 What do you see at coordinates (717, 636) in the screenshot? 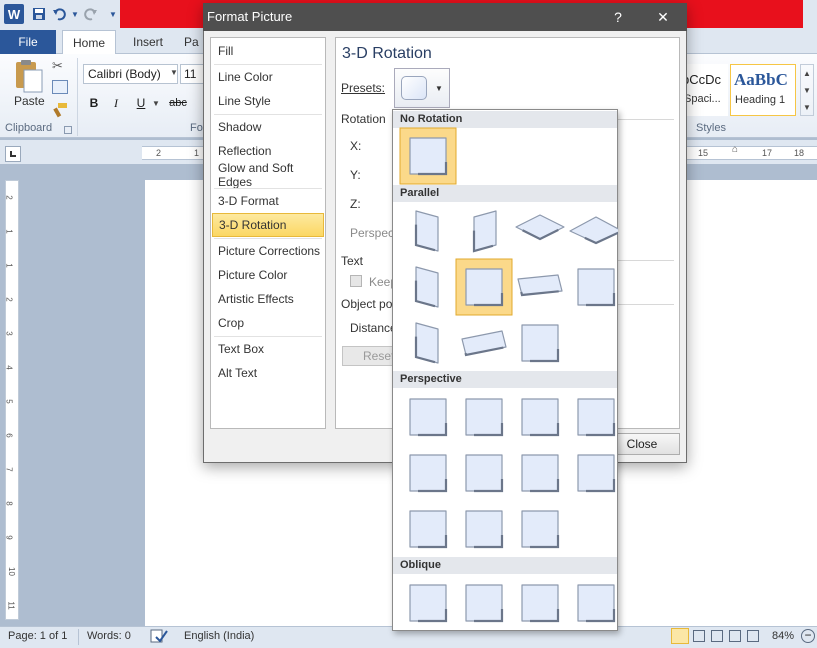
I see `web-layout-icon` at bounding box center [717, 636].